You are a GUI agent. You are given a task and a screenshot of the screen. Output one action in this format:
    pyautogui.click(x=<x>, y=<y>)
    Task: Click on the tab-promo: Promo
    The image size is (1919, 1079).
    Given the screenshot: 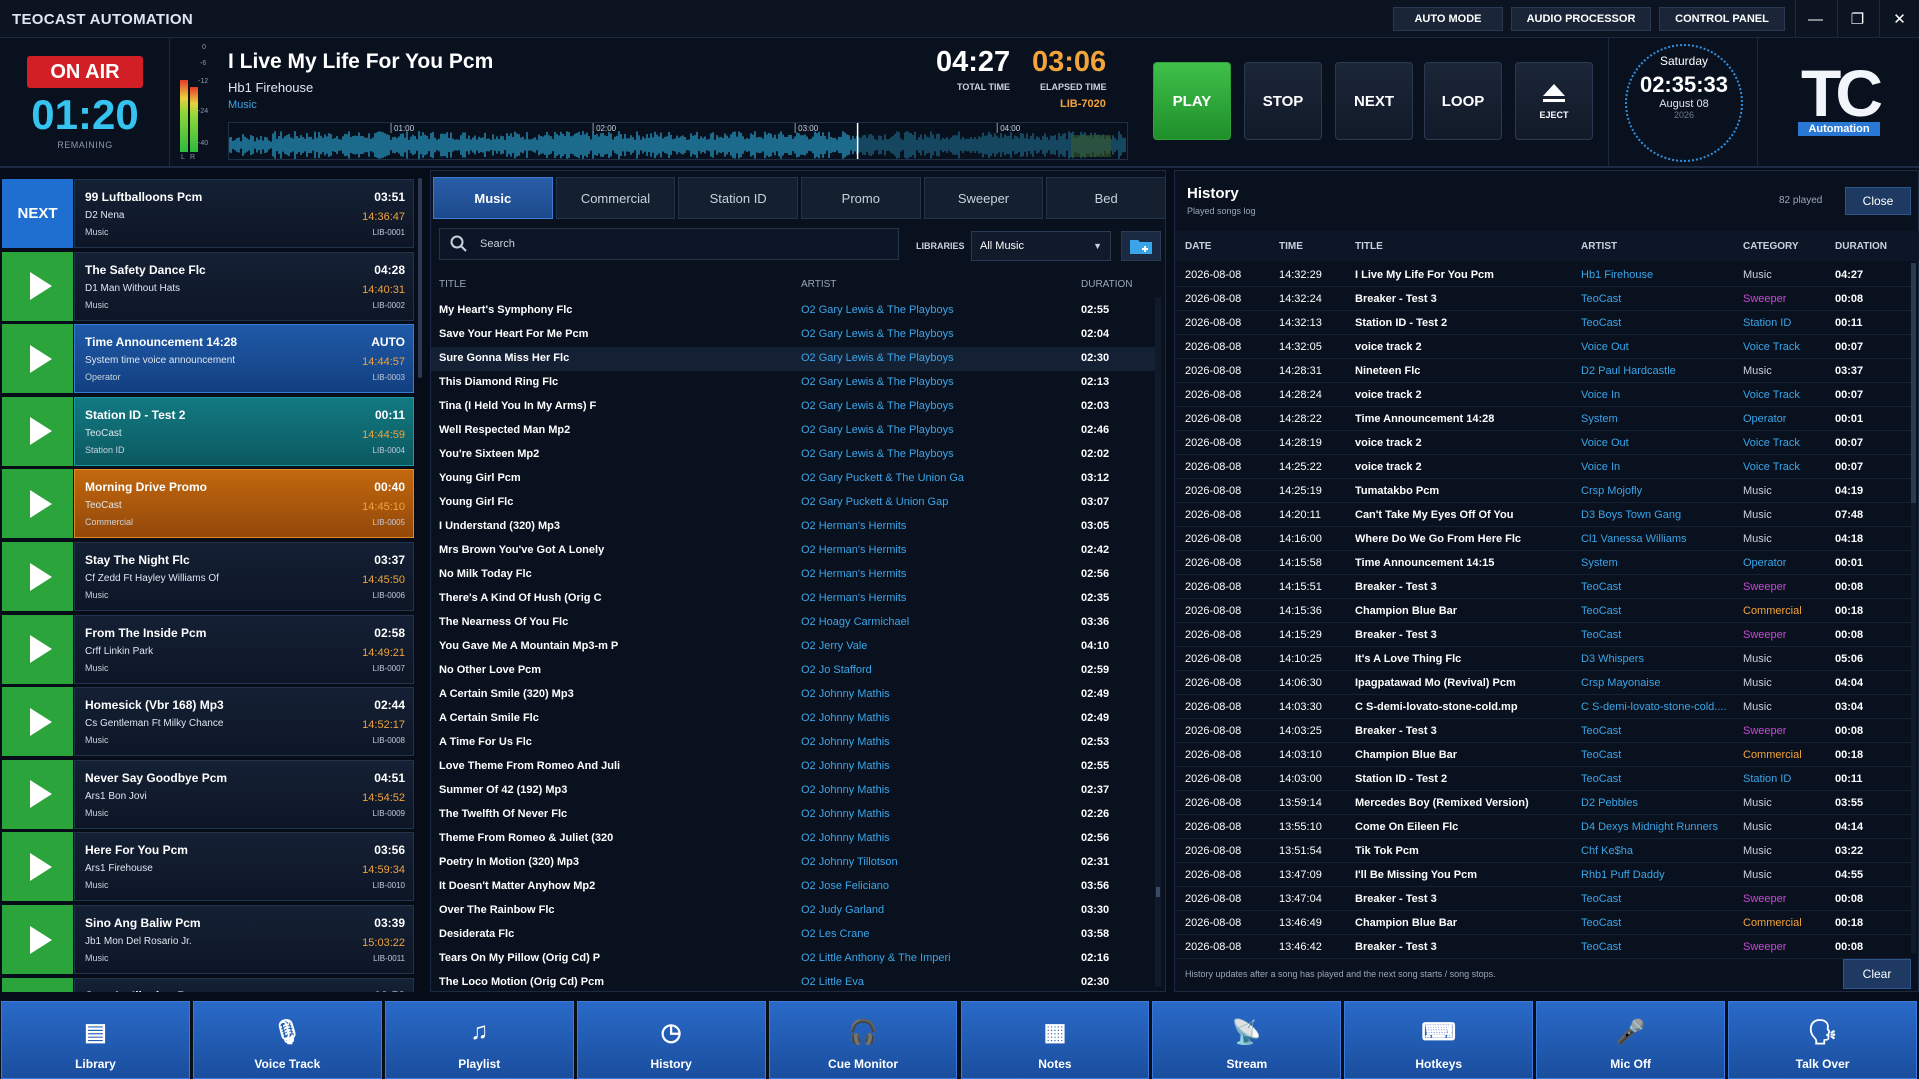 What is the action you would take?
    pyautogui.click(x=861, y=198)
    